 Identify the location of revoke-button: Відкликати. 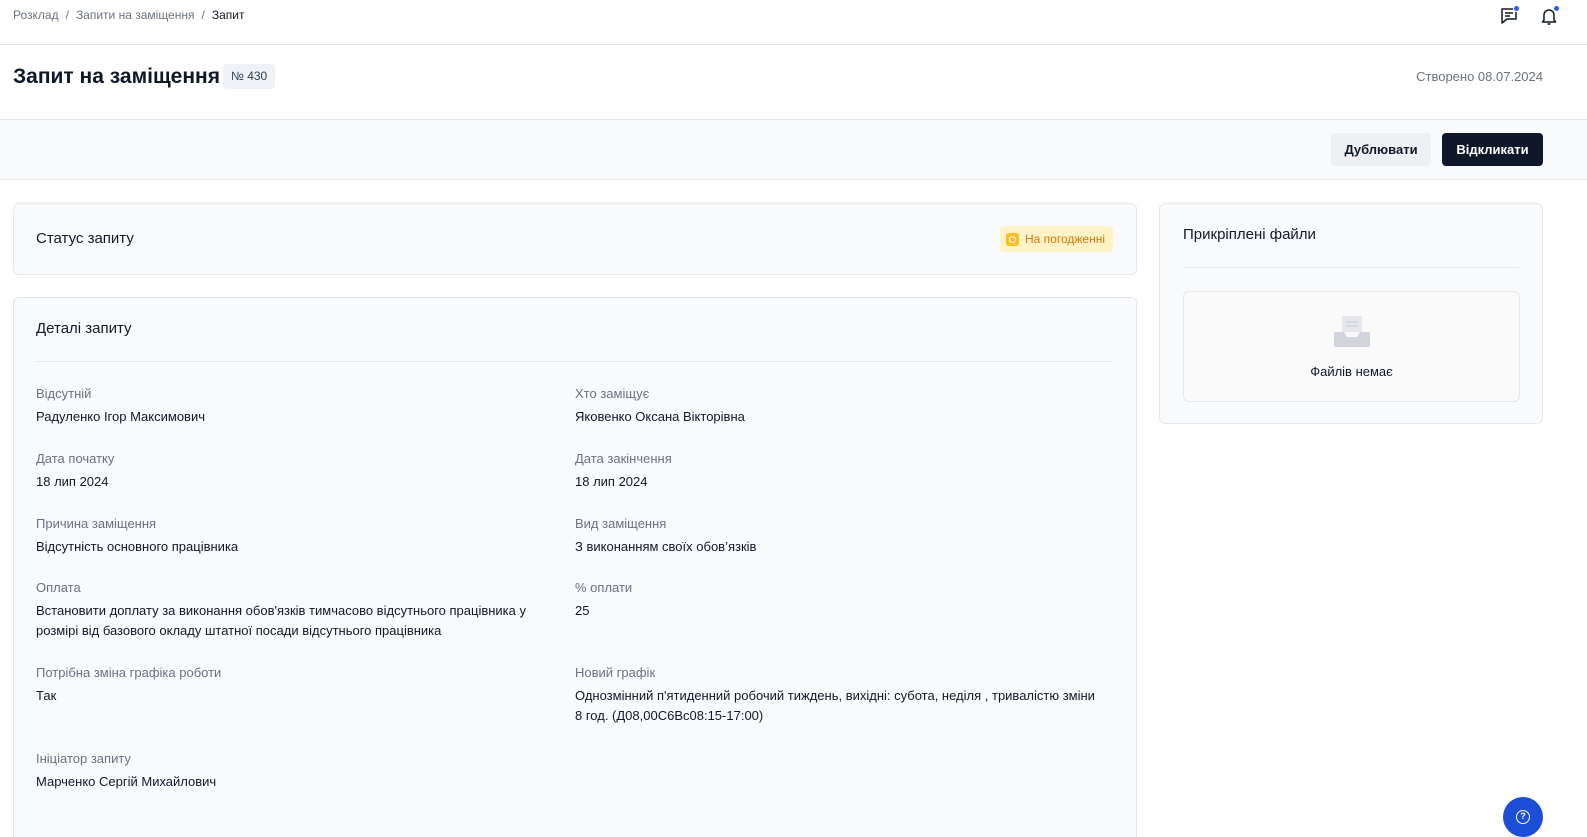
(1492, 149).